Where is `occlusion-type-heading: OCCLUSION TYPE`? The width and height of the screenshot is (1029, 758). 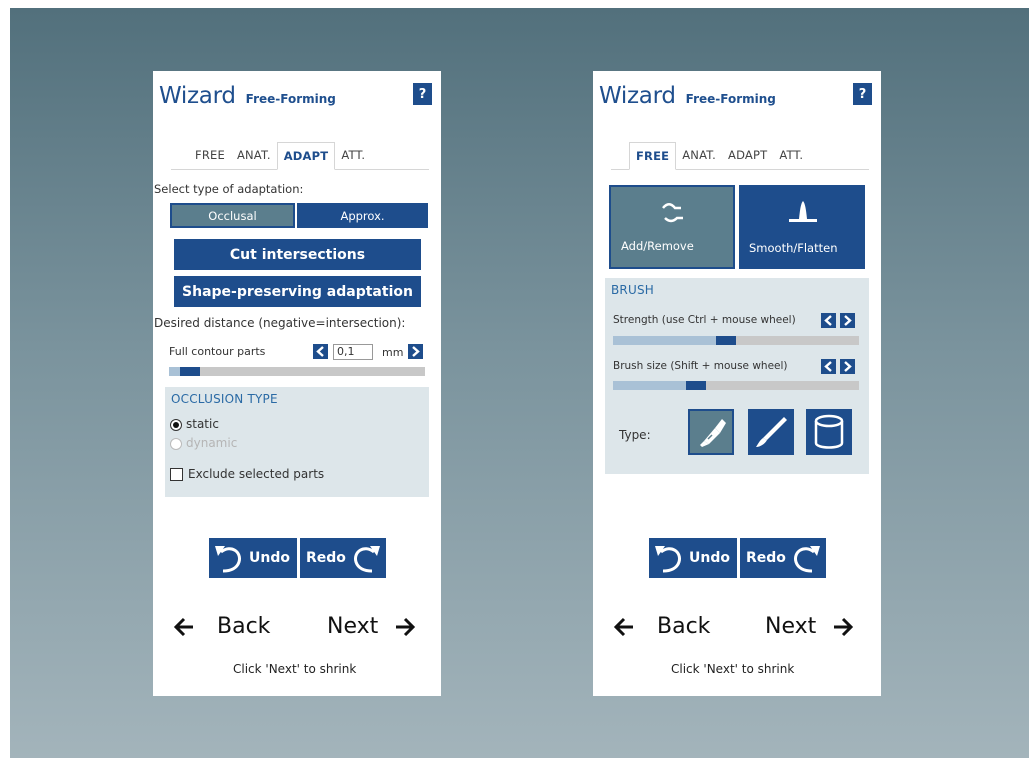
occlusion-type-heading: OCCLUSION TYPE is located at coordinates (224, 399).